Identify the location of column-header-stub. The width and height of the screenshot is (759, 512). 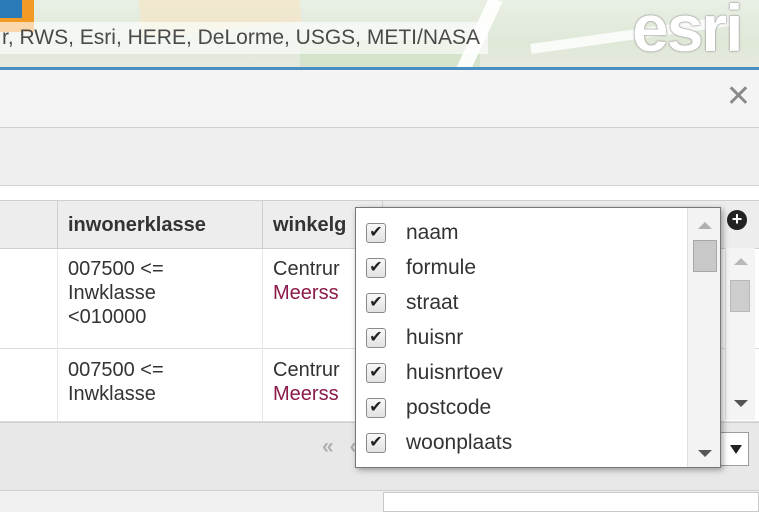
(29, 225).